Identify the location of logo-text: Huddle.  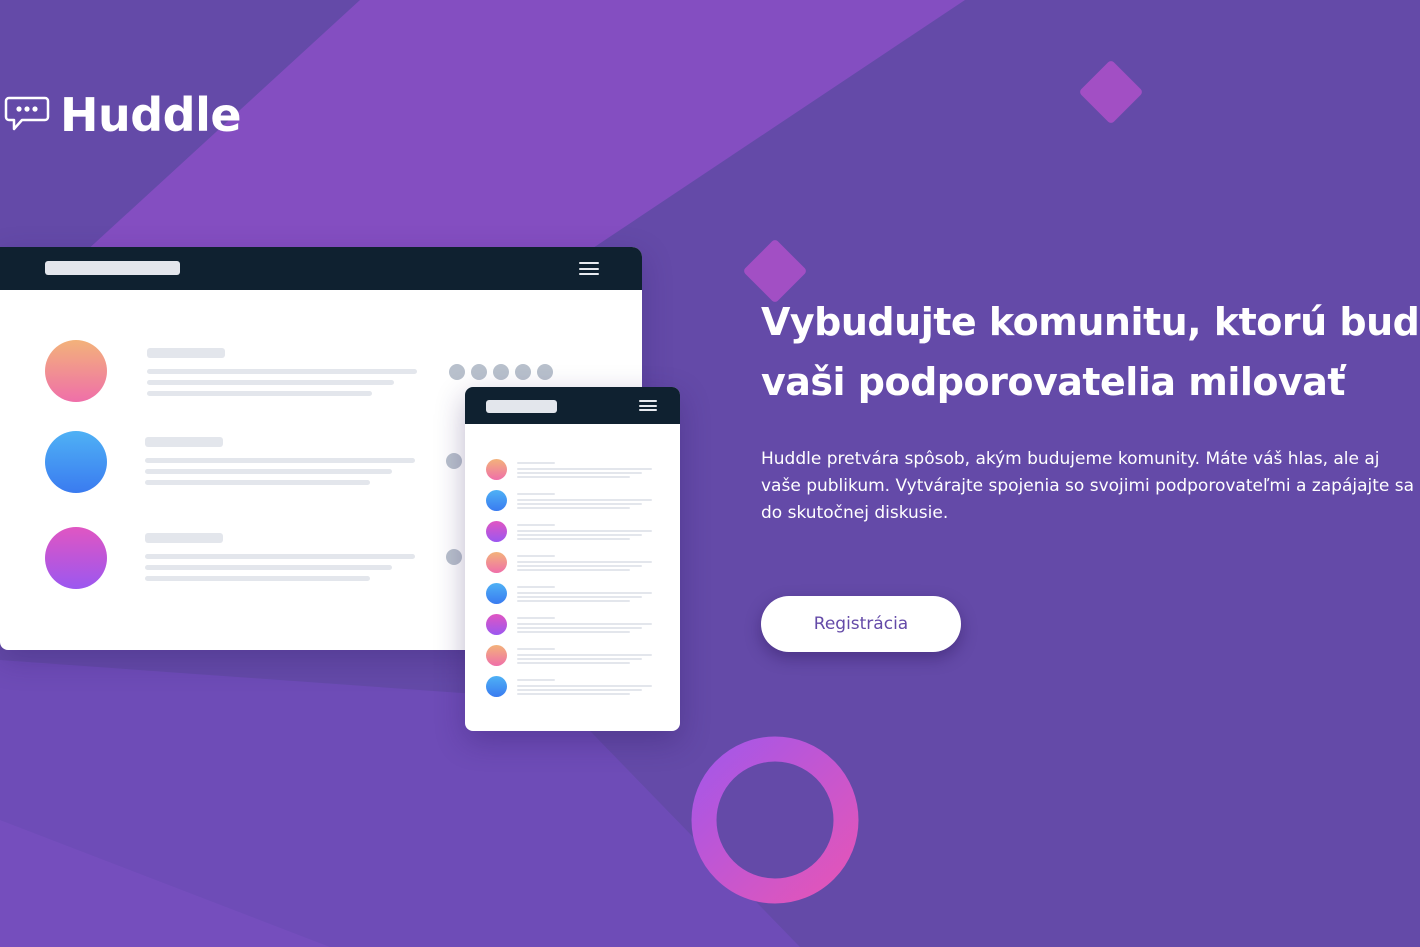
(151, 115).